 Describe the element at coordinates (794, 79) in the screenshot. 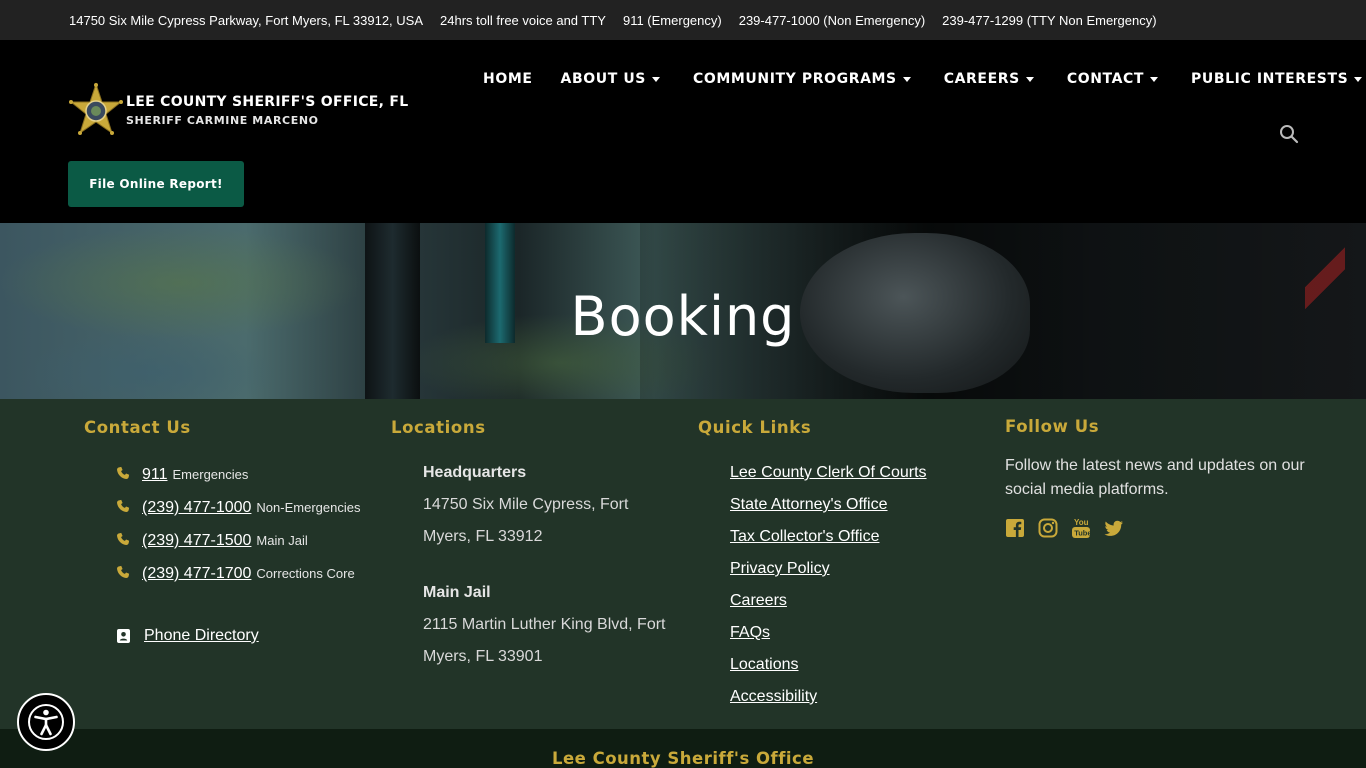

I see `nav-community-programs-label: COMMUNITY PROGRAMS` at that location.